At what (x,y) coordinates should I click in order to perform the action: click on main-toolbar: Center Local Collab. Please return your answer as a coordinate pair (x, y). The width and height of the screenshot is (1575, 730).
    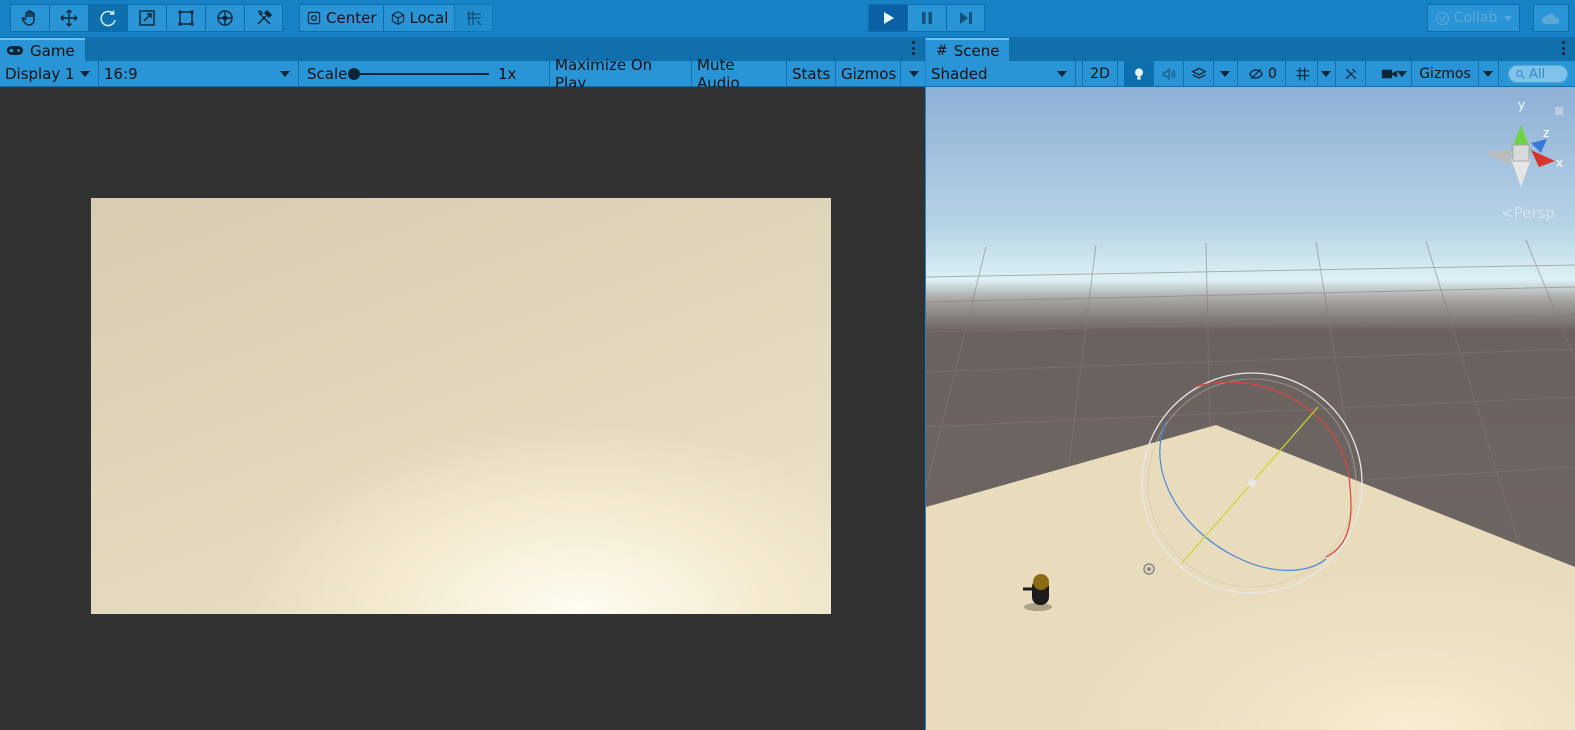
    Looking at the image, I should click on (787, 18).